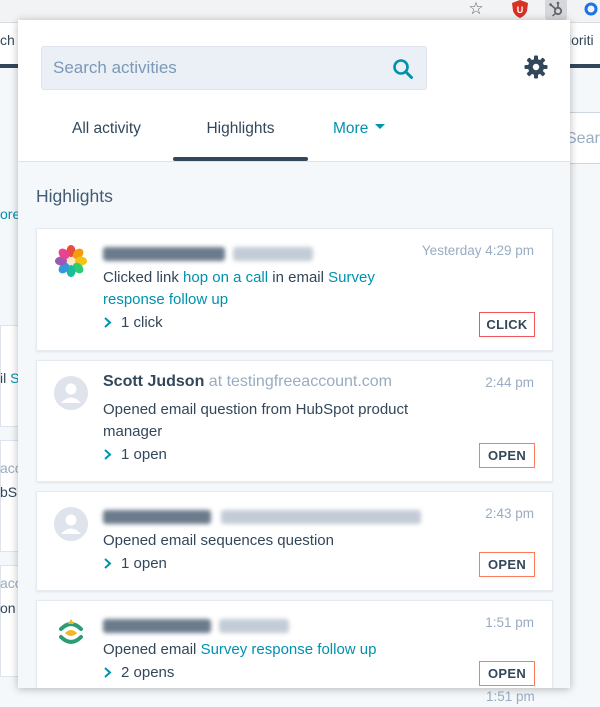 The height and width of the screenshot is (707, 600). What do you see at coordinates (153, 381) in the screenshot?
I see `contact-name: Scott Judson` at bounding box center [153, 381].